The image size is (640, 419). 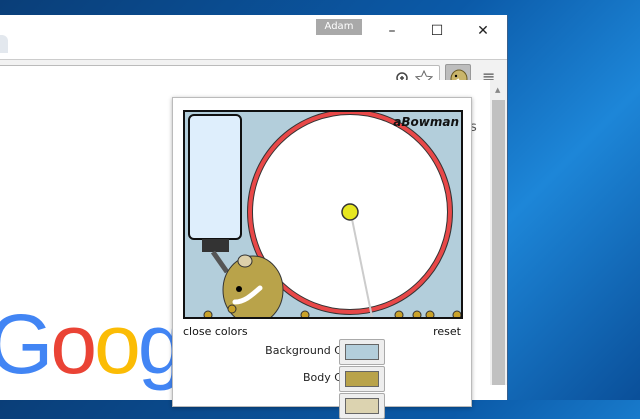 What do you see at coordinates (323, 352) in the screenshot?
I see `color-row-background: Background Color` at bounding box center [323, 352].